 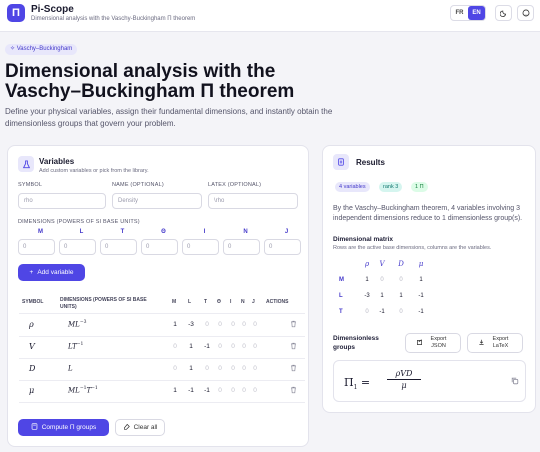 I want to click on pi-group-fraction: ρVD μ, so click(x=404, y=379).